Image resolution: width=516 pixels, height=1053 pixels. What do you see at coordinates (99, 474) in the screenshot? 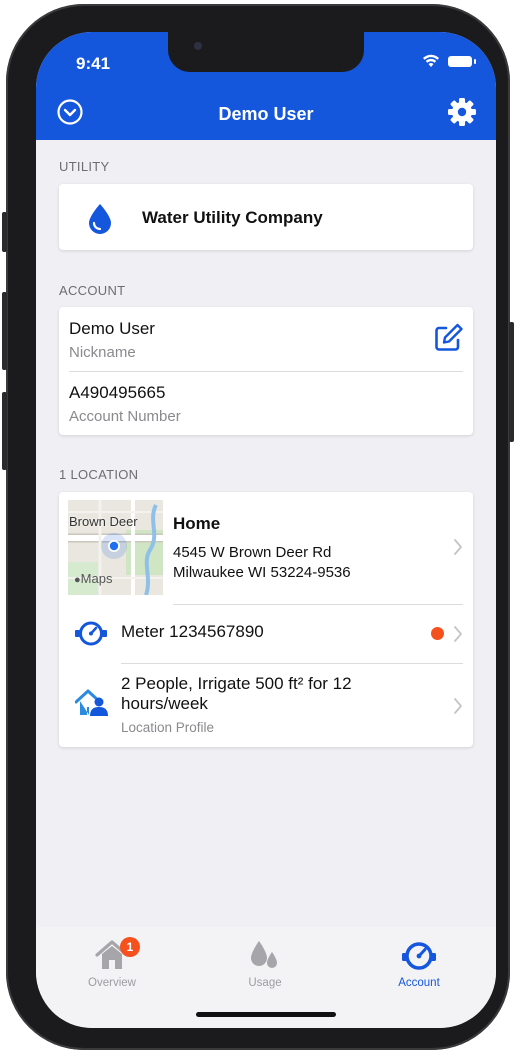
I see `section-label-locations: 1 LOCATION` at bounding box center [99, 474].